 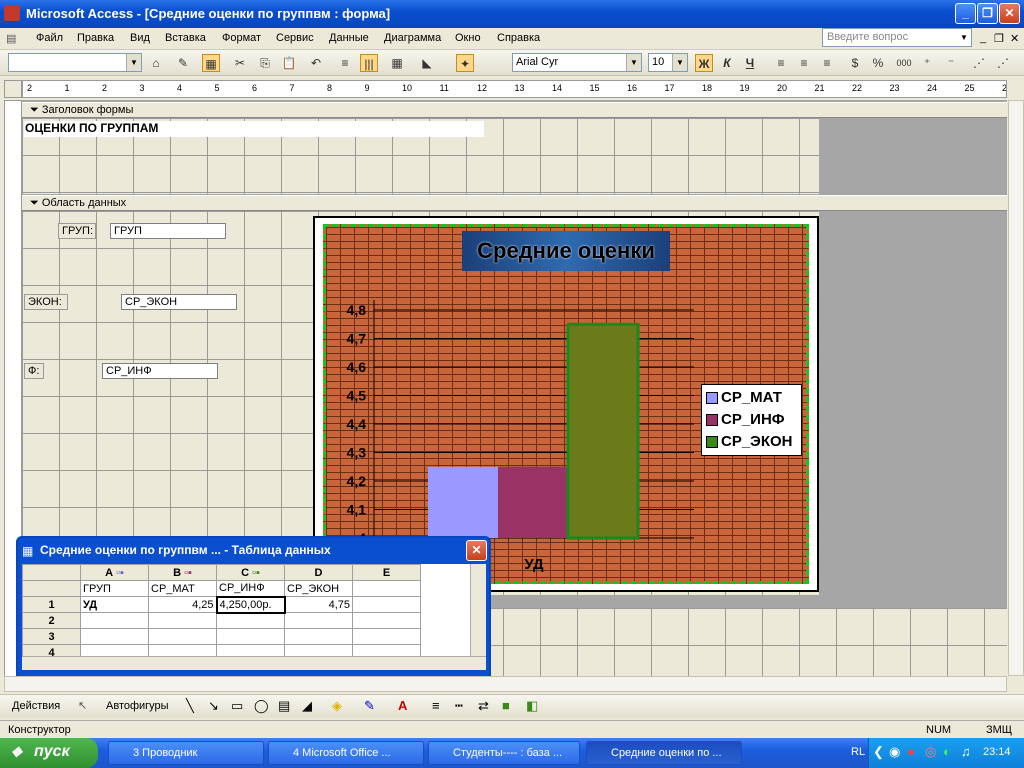 I want to click on form-header-section-bar: ⏷ Заголовок формы, so click(x=514, y=110).